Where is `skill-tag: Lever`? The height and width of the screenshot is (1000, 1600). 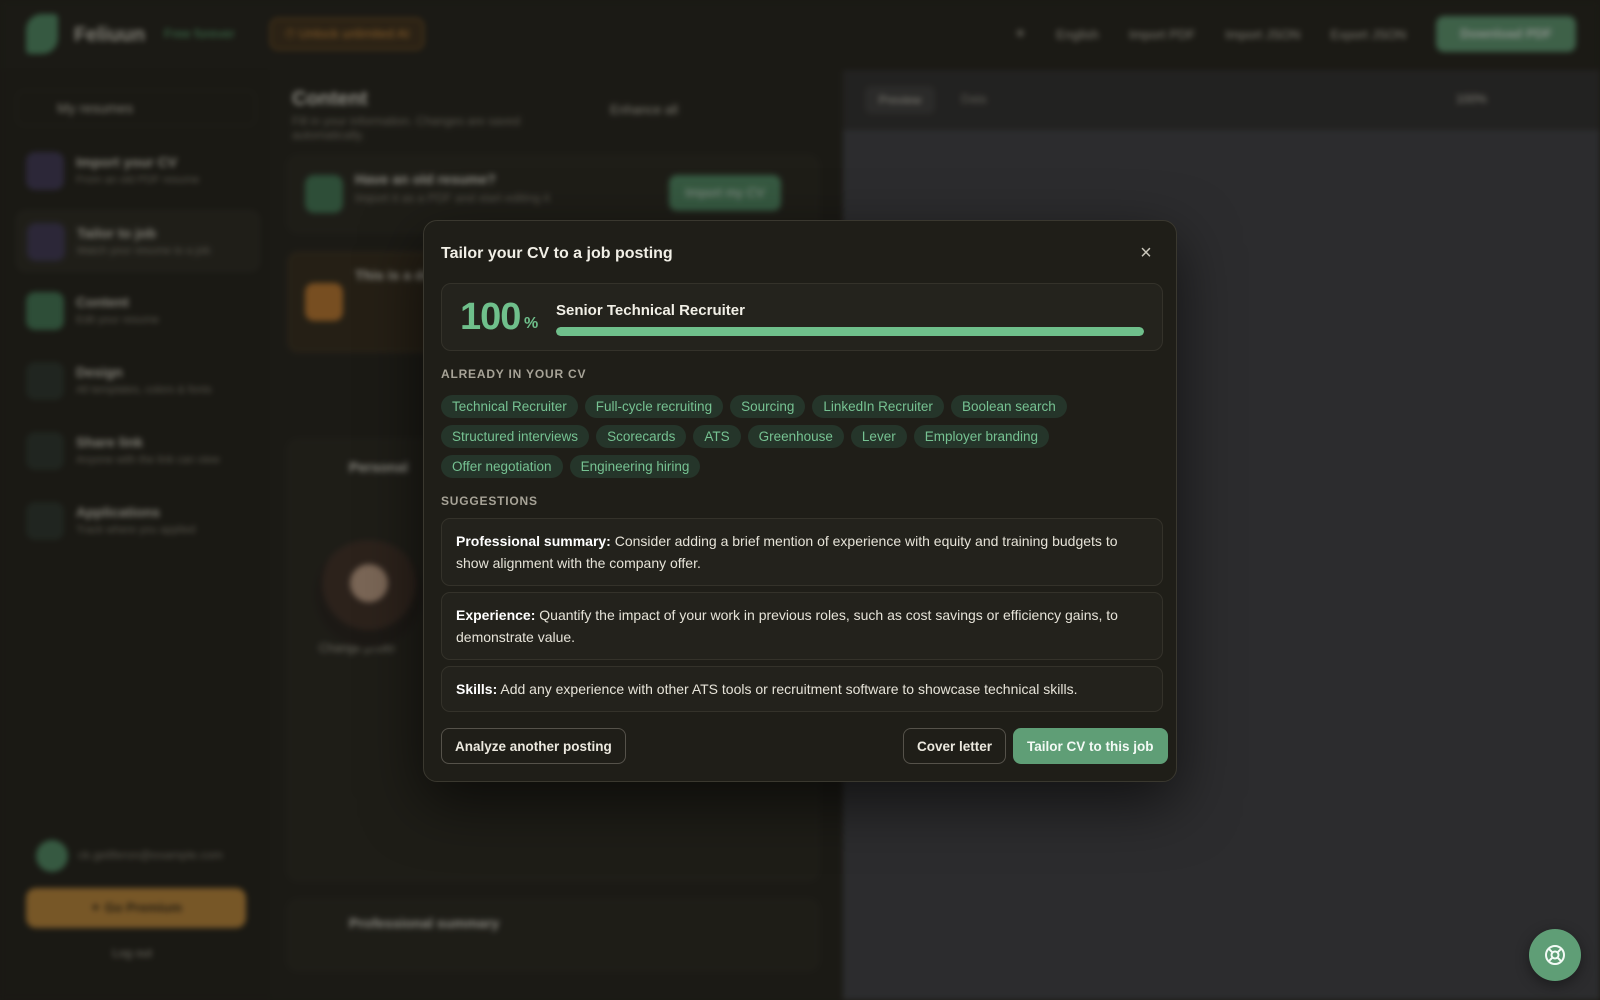
skill-tag: Lever is located at coordinates (878, 436).